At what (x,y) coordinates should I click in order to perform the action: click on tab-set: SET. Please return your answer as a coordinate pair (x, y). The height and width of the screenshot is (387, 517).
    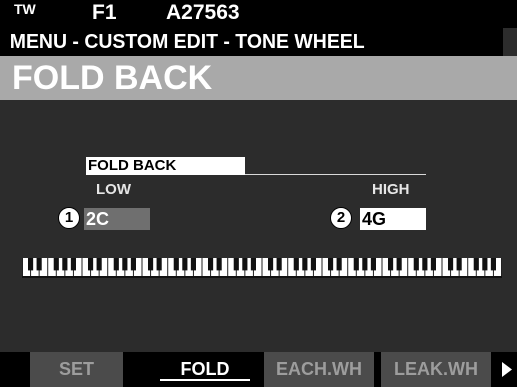
    Looking at the image, I should click on (76, 369).